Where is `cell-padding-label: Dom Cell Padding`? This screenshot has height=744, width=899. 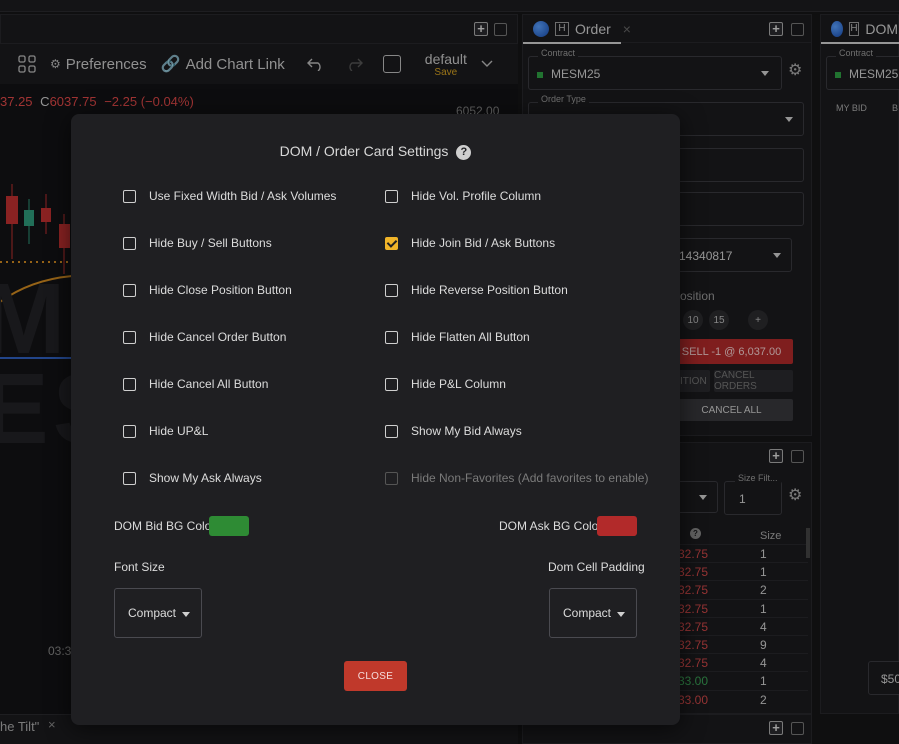
cell-padding-label: Dom Cell Padding is located at coordinates (596, 567).